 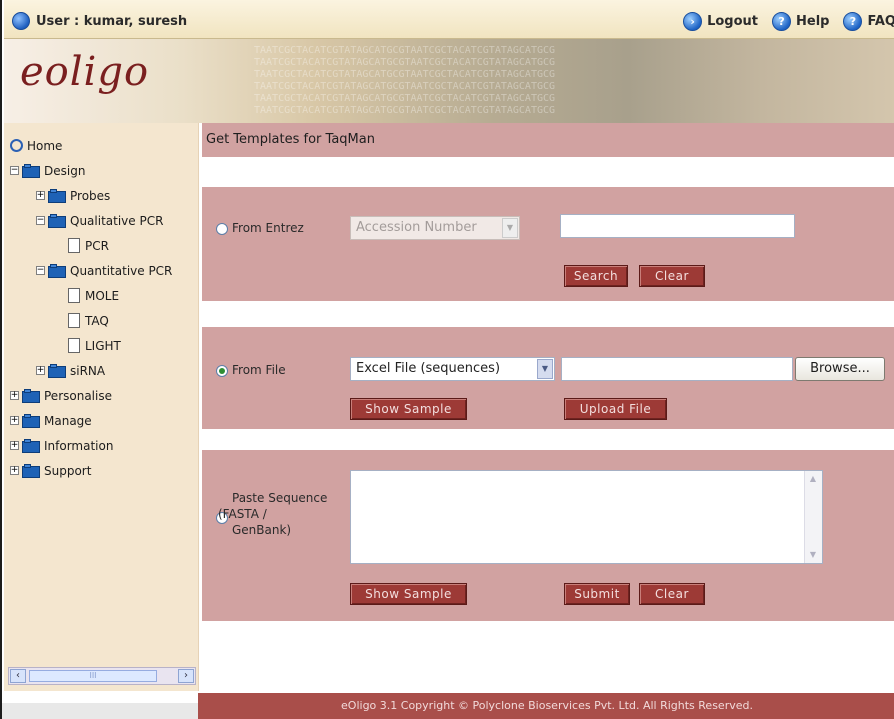 I want to click on faq-label: FAQ, so click(x=880, y=21).